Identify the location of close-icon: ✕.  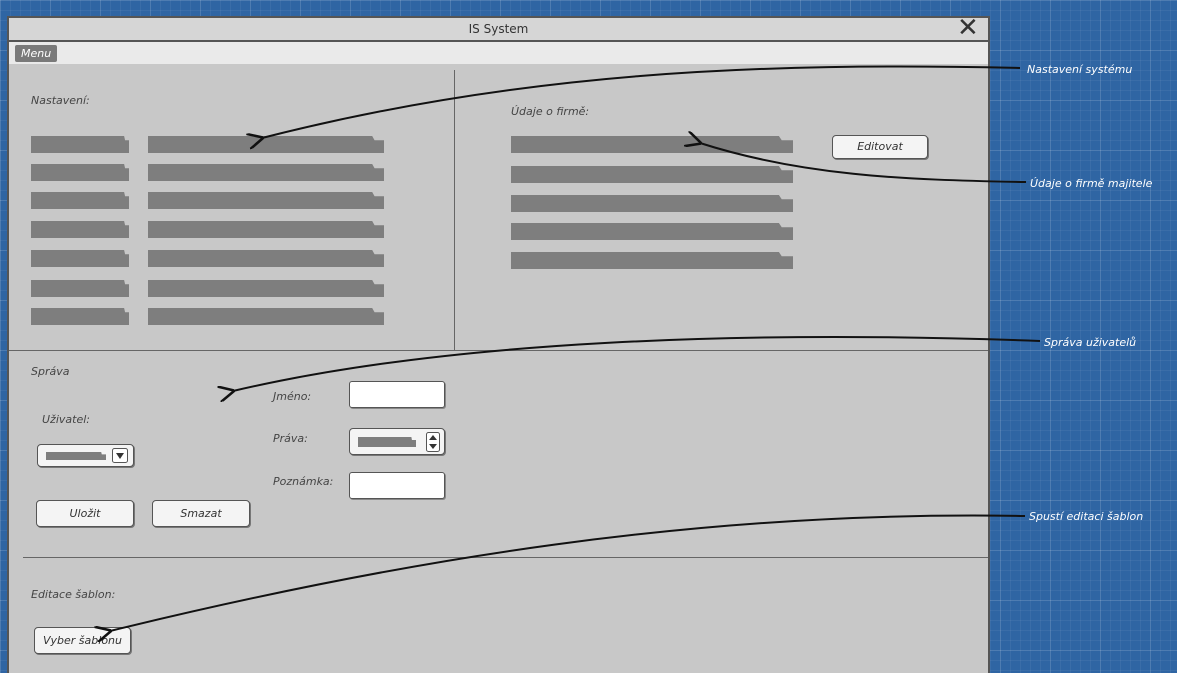
(968, 28).